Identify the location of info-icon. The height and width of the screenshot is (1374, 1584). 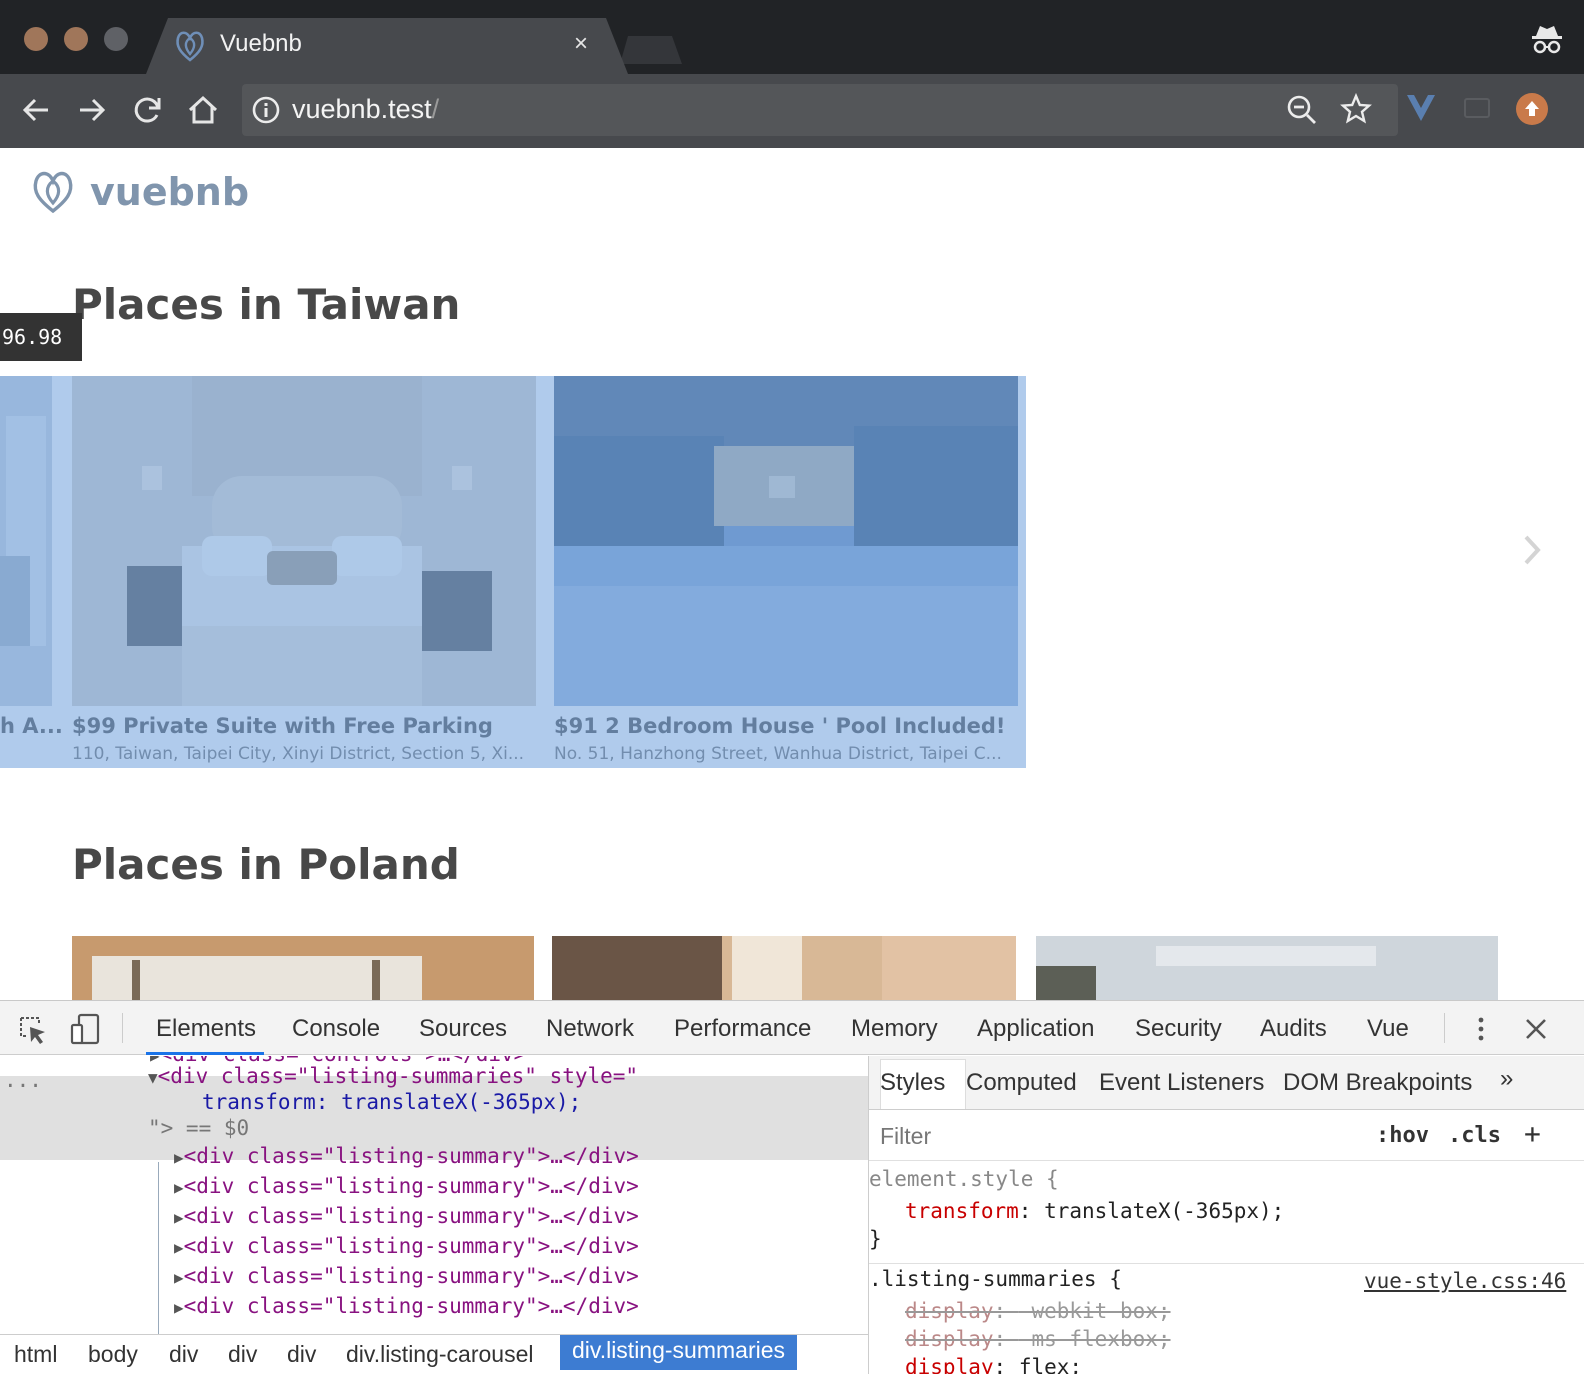
(266, 110).